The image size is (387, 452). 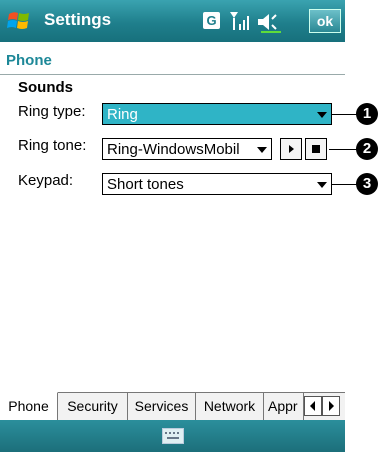 I want to click on callout-2: 2, so click(x=367, y=149).